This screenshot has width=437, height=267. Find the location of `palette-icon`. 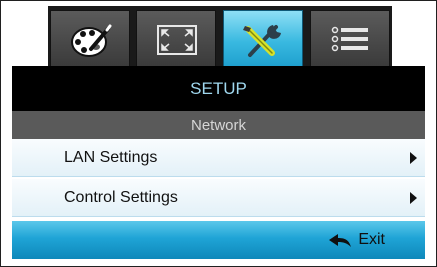

palette-icon is located at coordinates (91, 40).